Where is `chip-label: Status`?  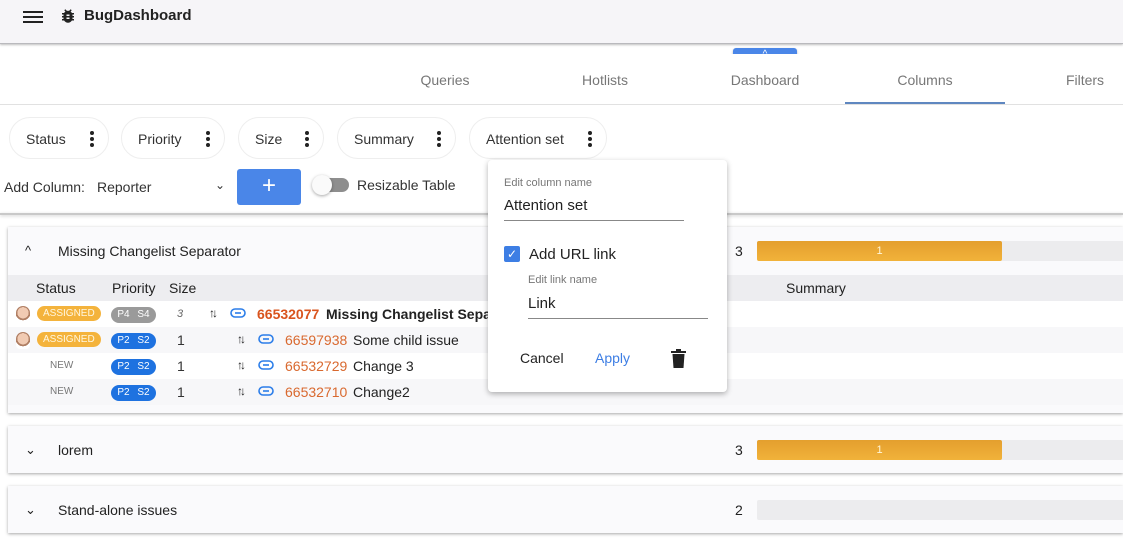 chip-label: Status is located at coordinates (46, 139).